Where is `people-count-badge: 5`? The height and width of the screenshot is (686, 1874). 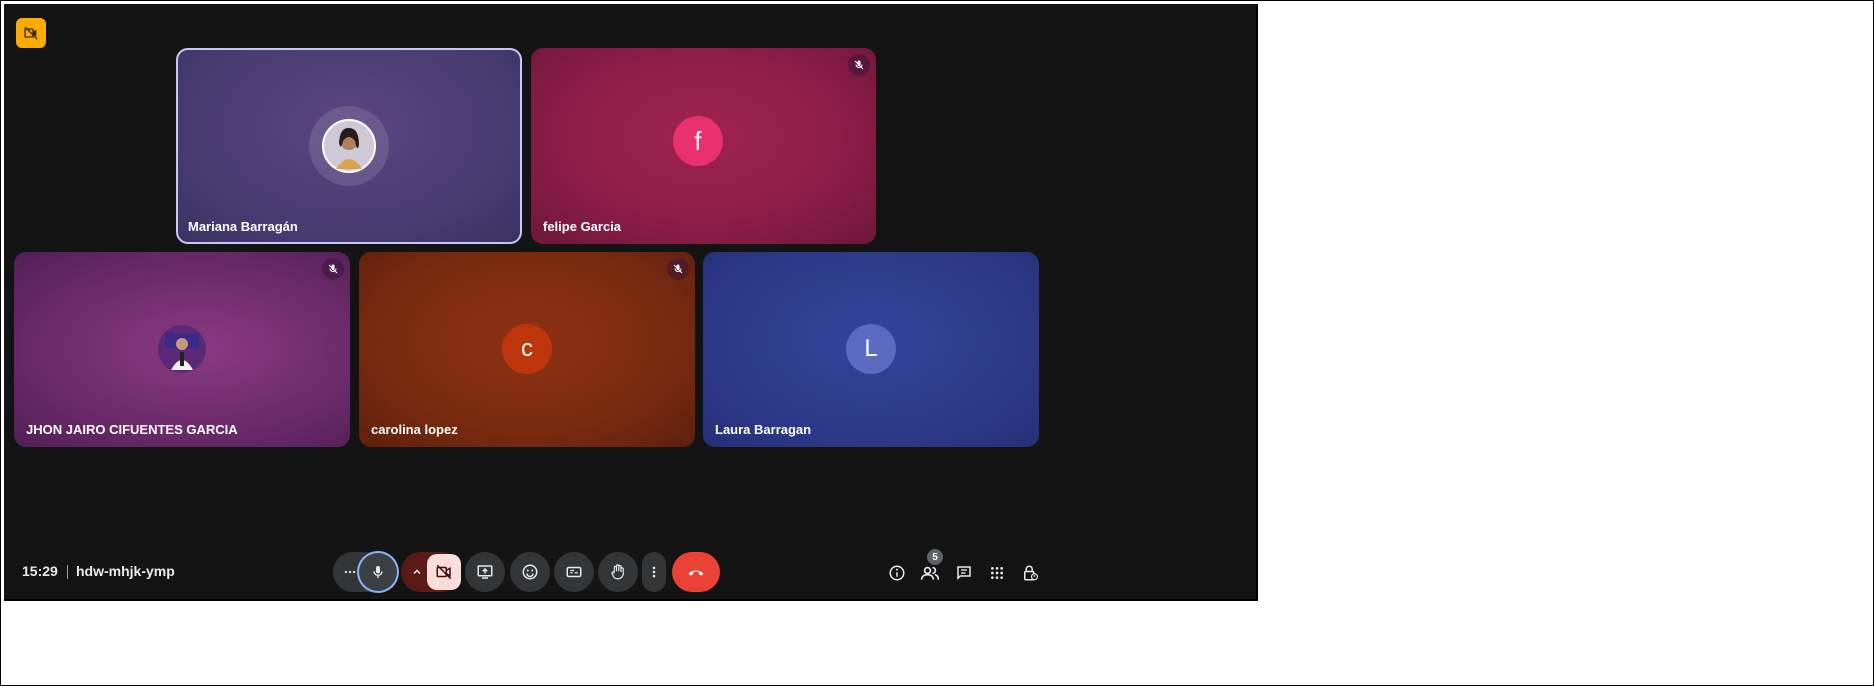
people-count-badge: 5 is located at coordinates (935, 557).